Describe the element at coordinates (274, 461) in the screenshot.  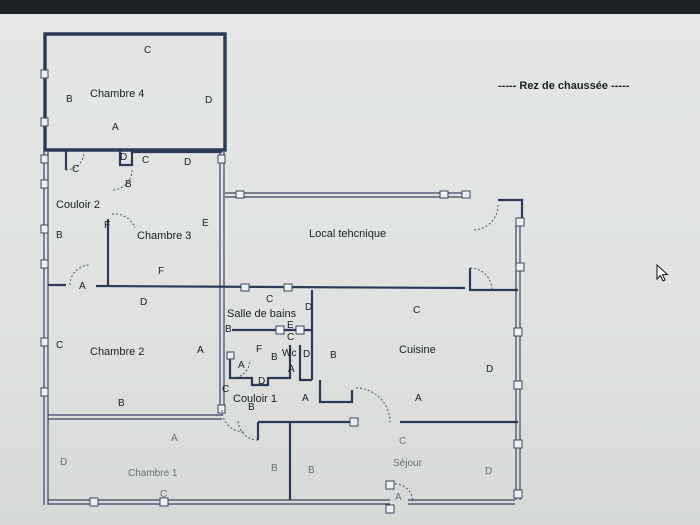
I see `wall-chambre-1-right` at that location.